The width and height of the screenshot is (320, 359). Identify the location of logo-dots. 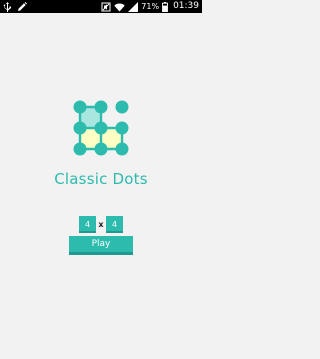
(101, 128).